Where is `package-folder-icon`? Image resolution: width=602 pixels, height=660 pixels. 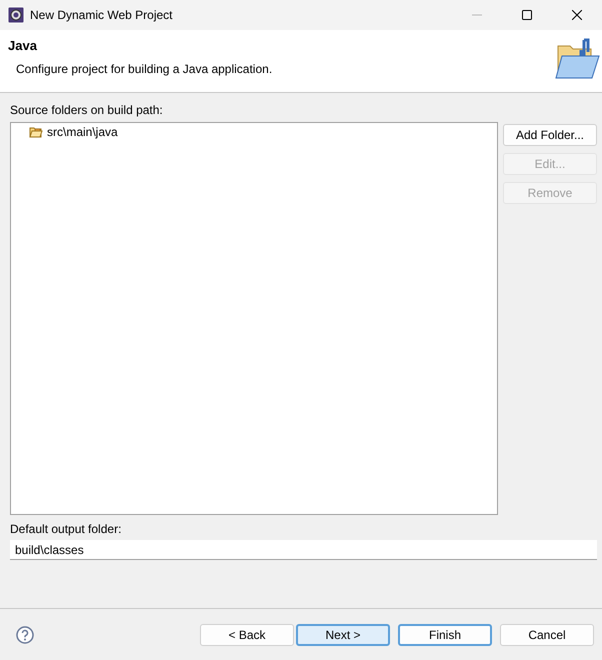 package-folder-icon is located at coordinates (36, 132).